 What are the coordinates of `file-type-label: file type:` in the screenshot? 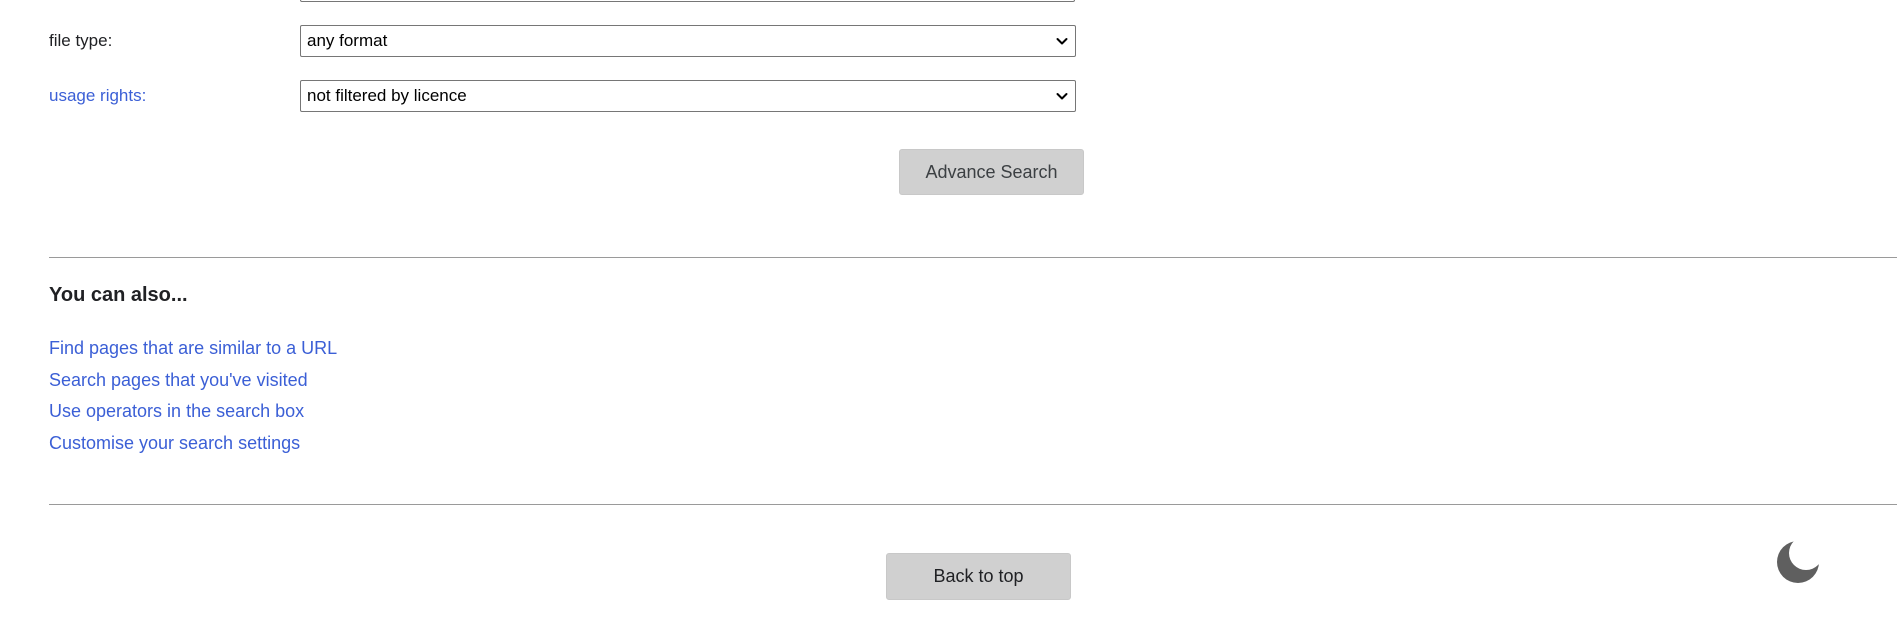 It's located at (81, 40).